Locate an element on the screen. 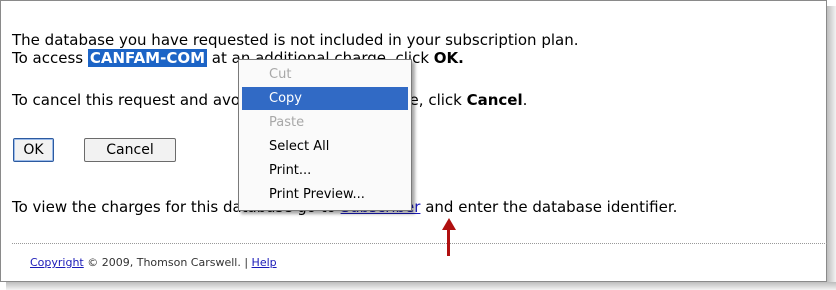 The height and width of the screenshot is (290, 836). line2-prefix: To access is located at coordinates (50, 58).